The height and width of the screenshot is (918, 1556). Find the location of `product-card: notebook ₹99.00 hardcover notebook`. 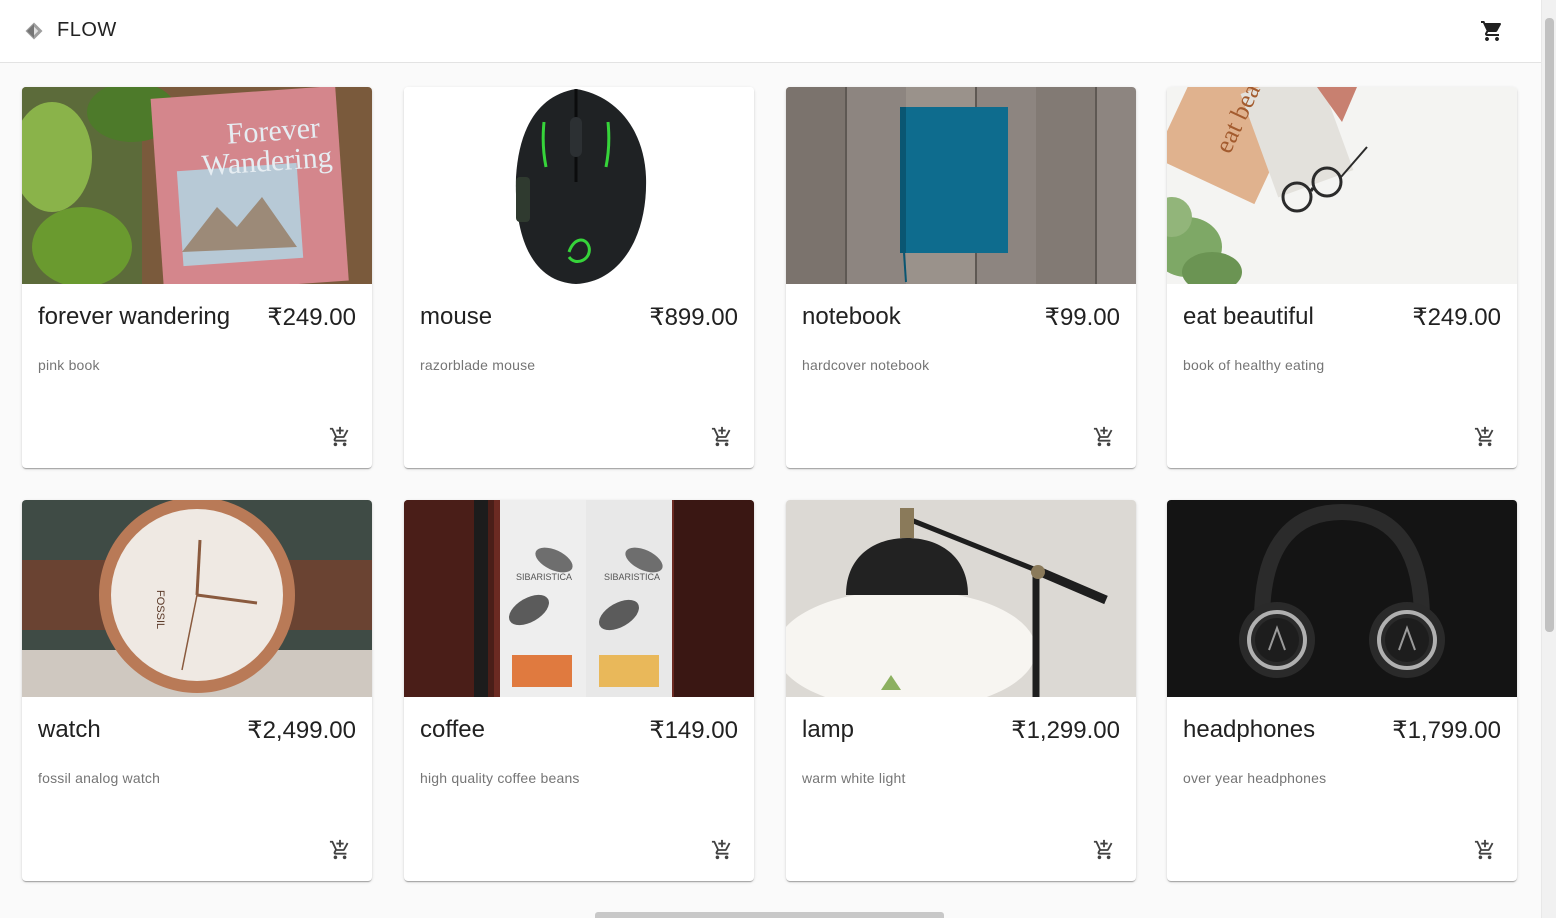

product-card: notebook ₹99.00 hardcover notebook is located at coordinates (961, 277).